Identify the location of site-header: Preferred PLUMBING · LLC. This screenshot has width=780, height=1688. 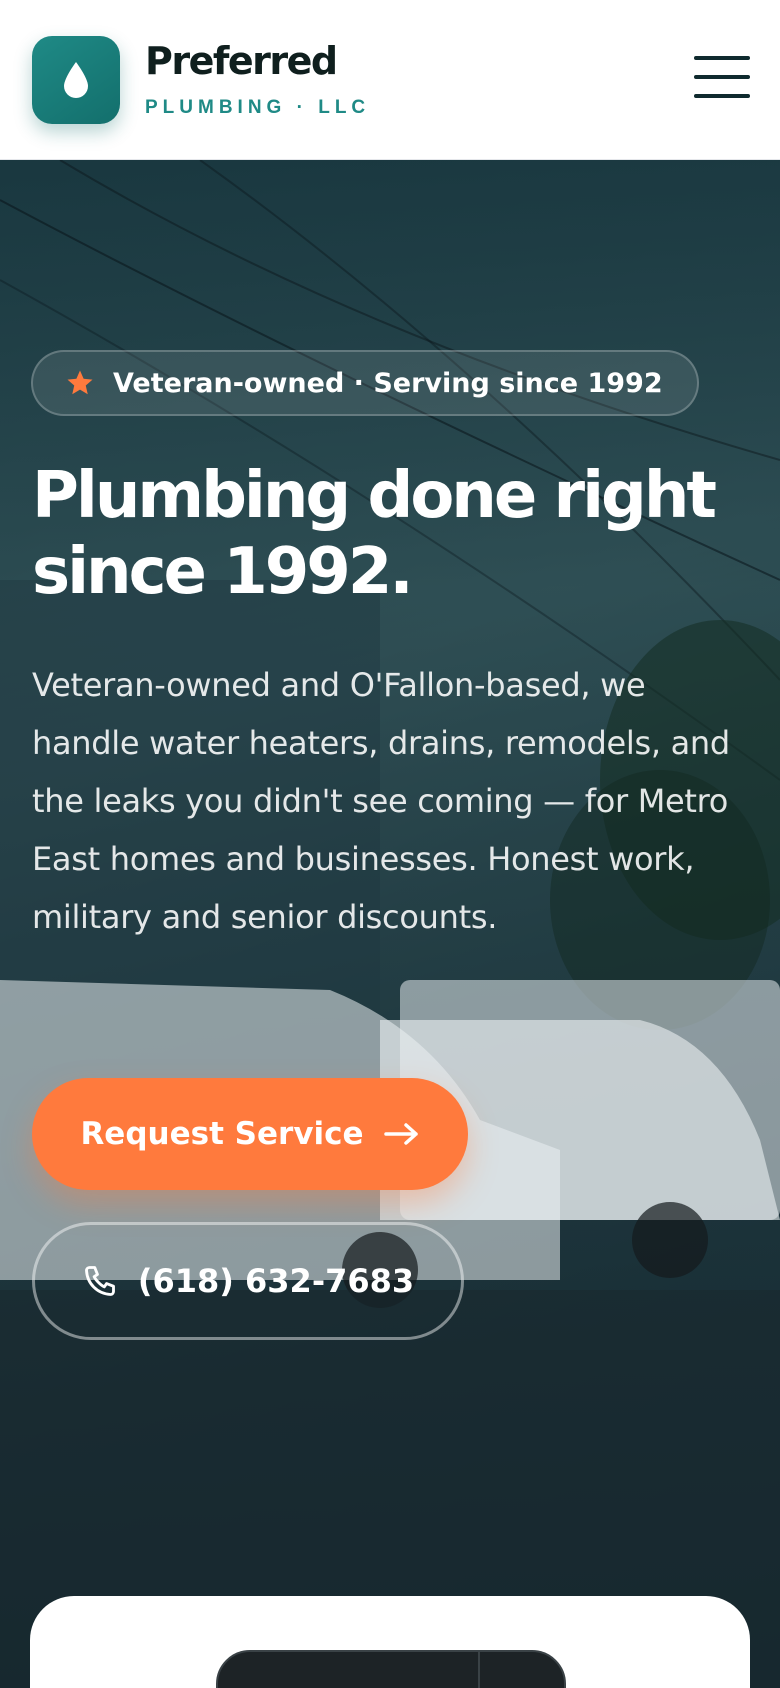
(390, 80).